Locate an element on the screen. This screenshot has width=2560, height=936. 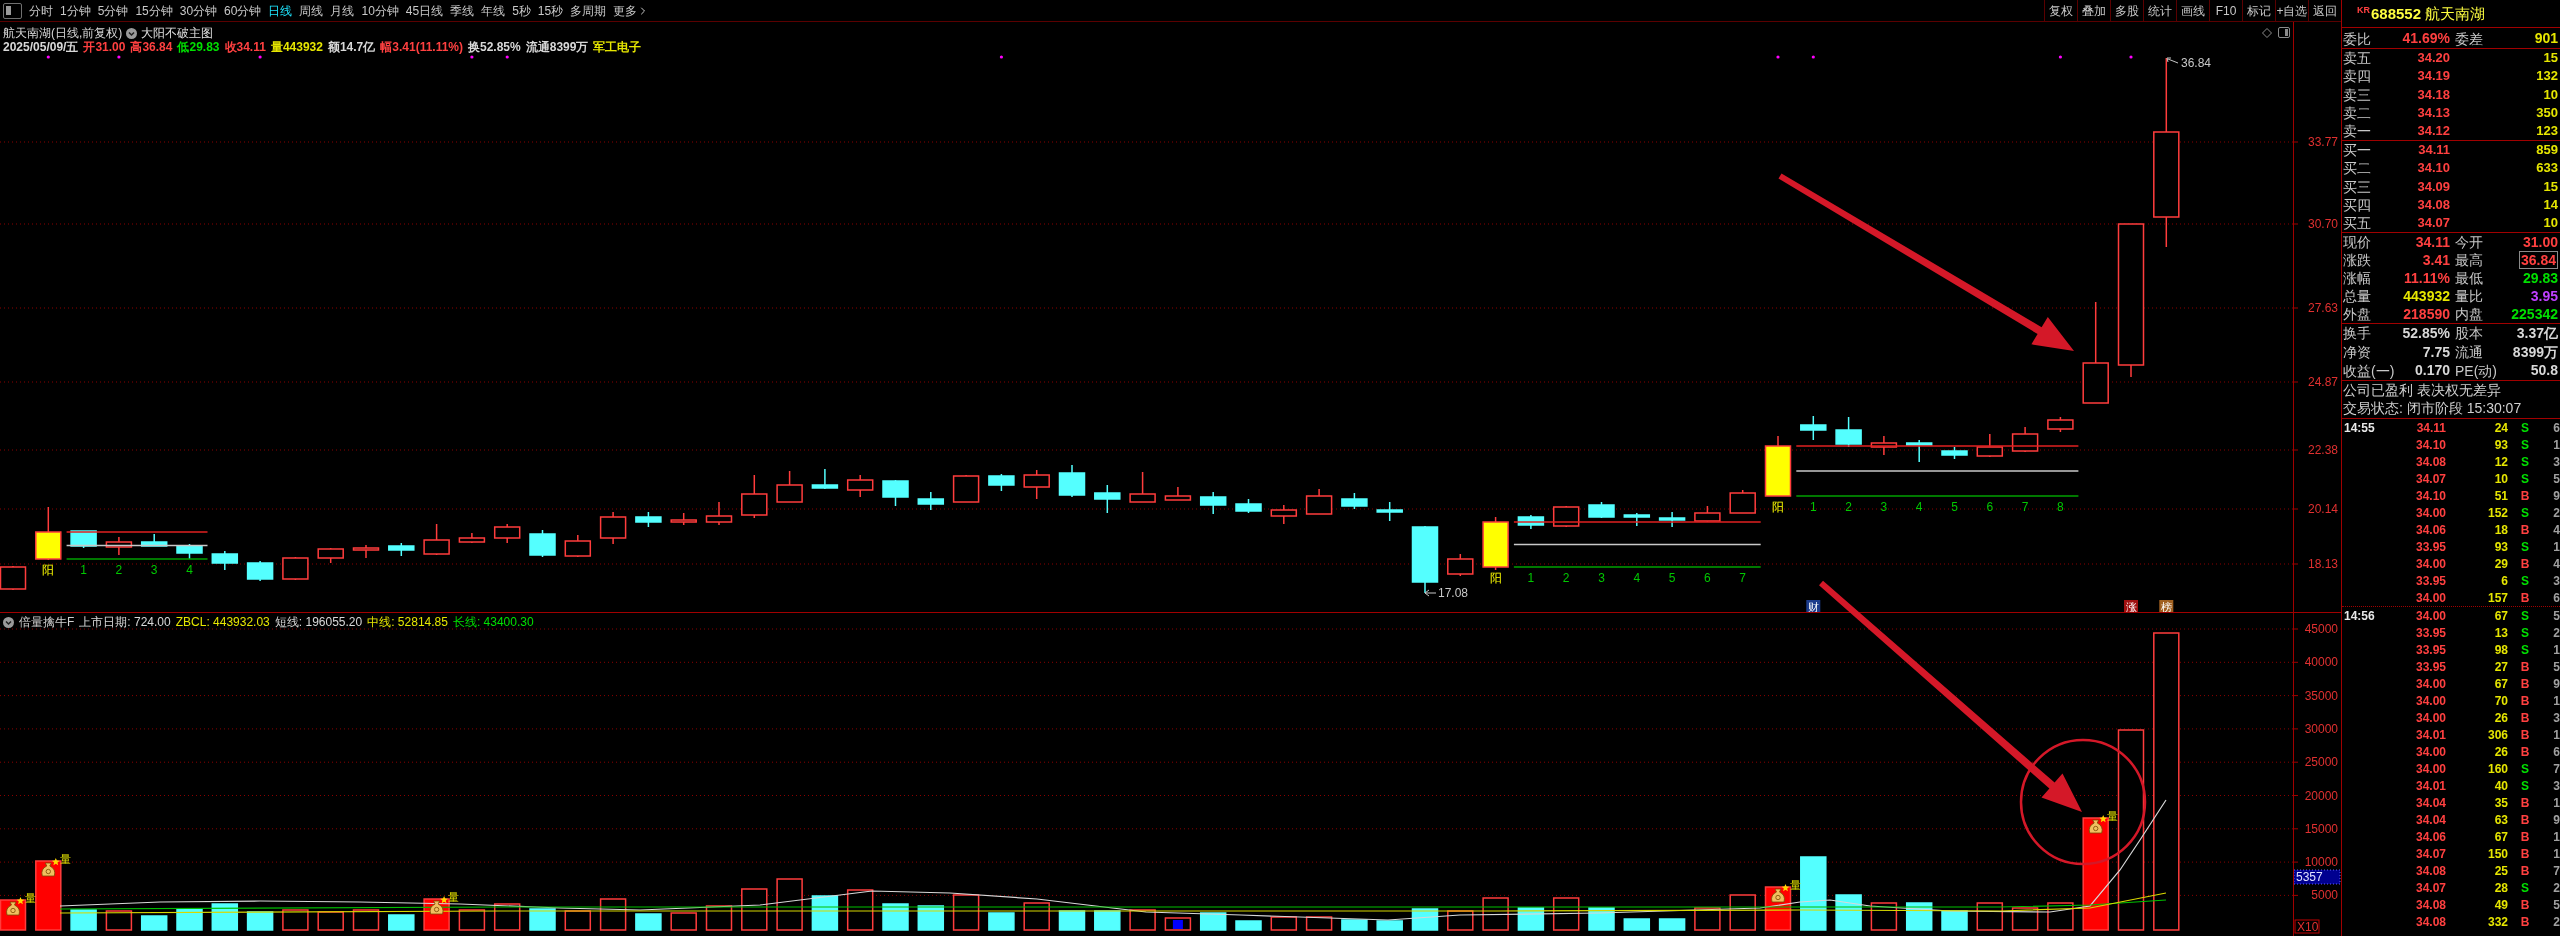
price-axis-label: 22.38 is located at coordinates (2322, 450).